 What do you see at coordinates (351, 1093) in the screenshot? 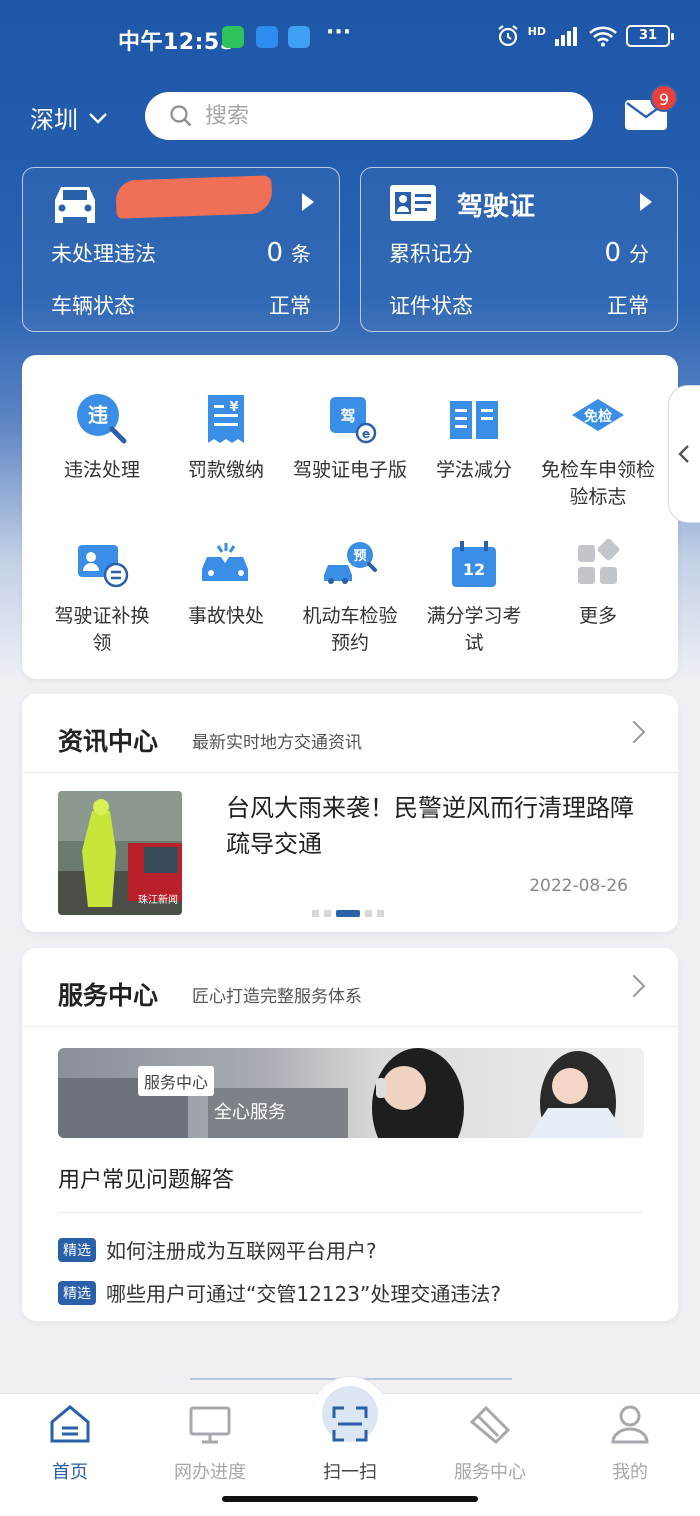
I see `service-banner: 服务中心 全心服务` at bounding box center [351, 1093].